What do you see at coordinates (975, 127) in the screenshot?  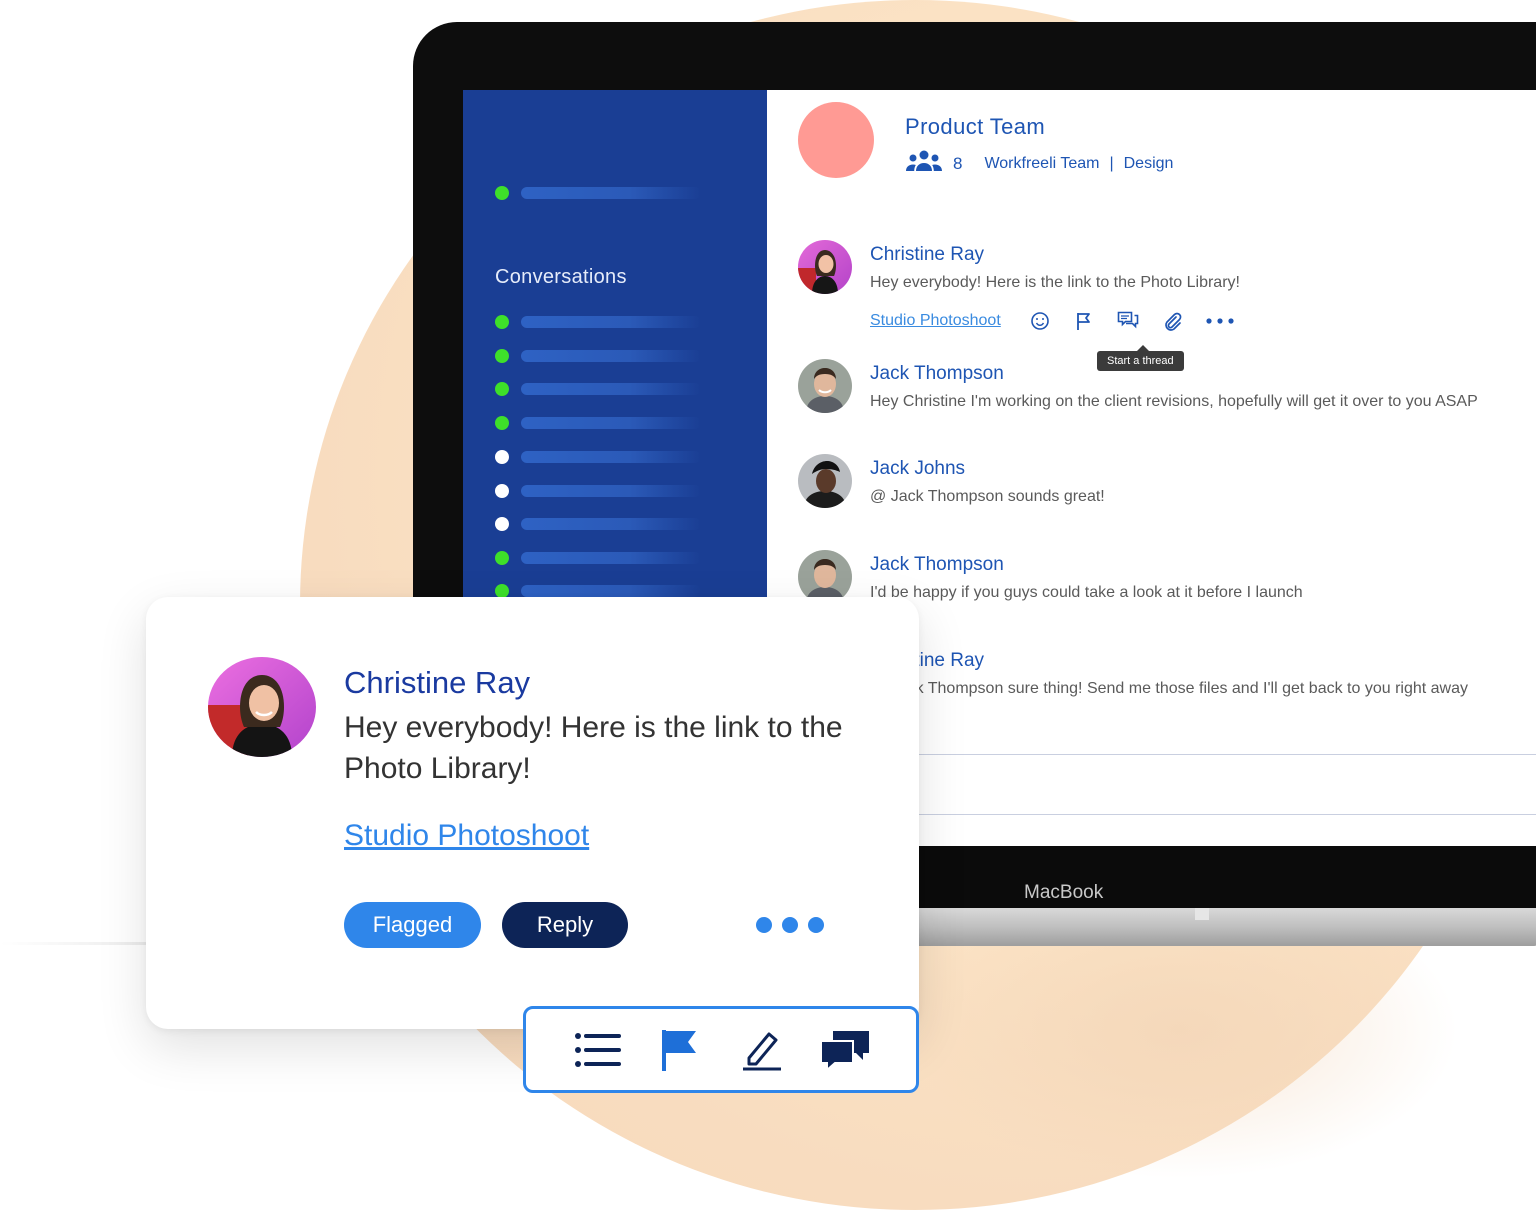 I see `group-name: Product Team` at bounding box center [975, 127].